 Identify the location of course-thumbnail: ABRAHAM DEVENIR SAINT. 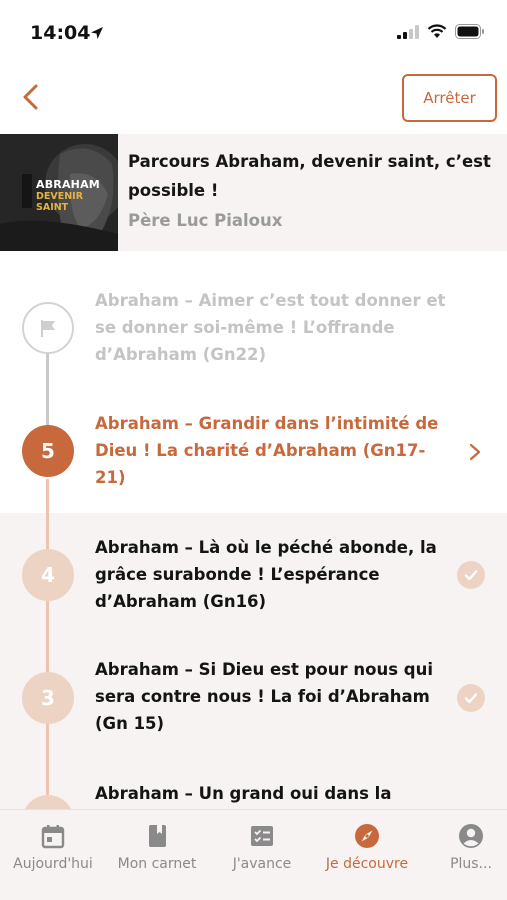
(59, 192).